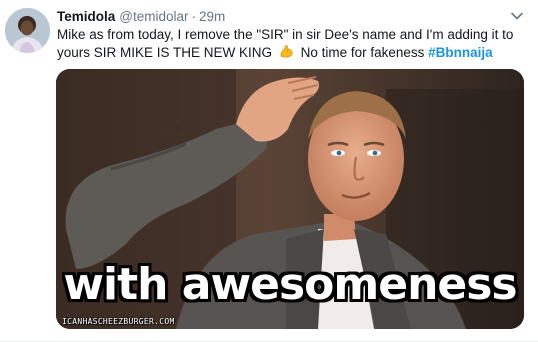 This screenshot has width=538, height=342. I want to click on flexed-biceps-icon, so click(286, 50).